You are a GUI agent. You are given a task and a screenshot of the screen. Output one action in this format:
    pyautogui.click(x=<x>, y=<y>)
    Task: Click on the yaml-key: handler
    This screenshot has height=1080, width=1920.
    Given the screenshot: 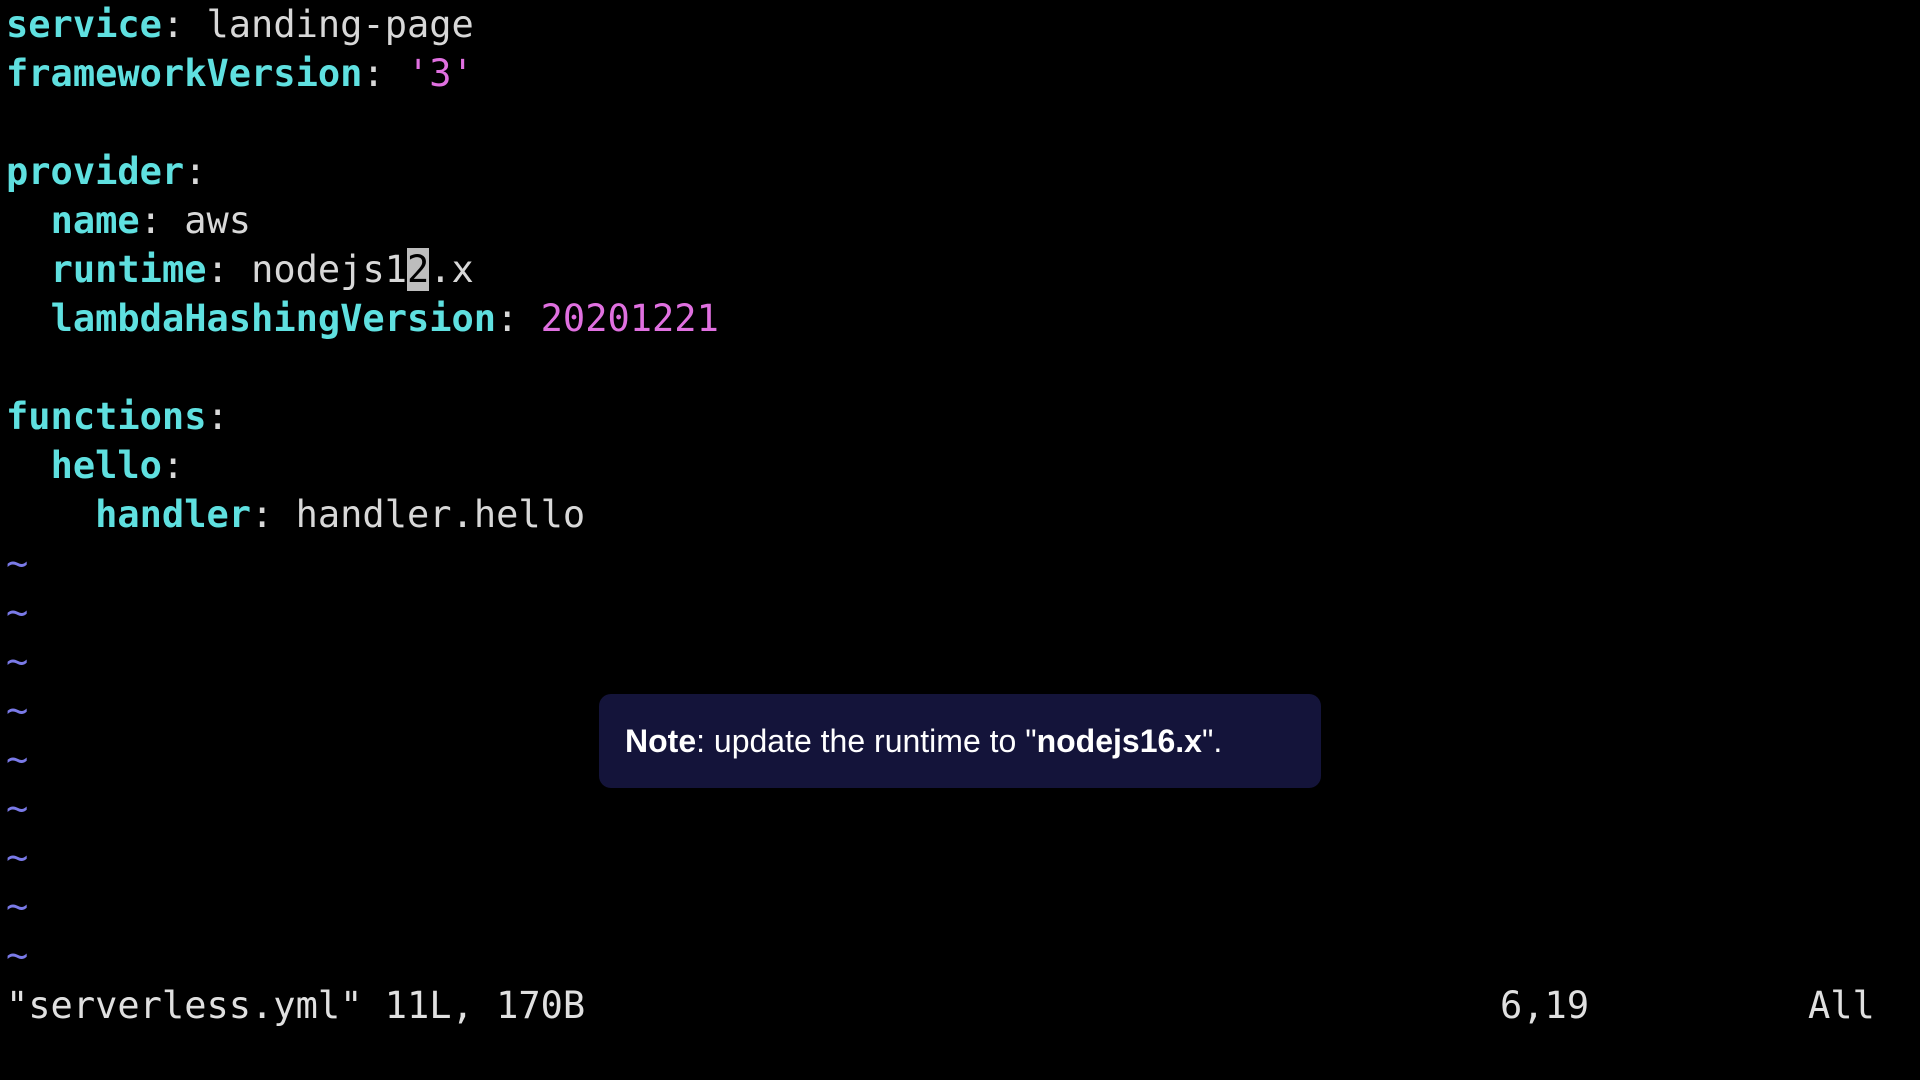 What is the action you would take?
    pyautogui.click(x=173, y=514)
    